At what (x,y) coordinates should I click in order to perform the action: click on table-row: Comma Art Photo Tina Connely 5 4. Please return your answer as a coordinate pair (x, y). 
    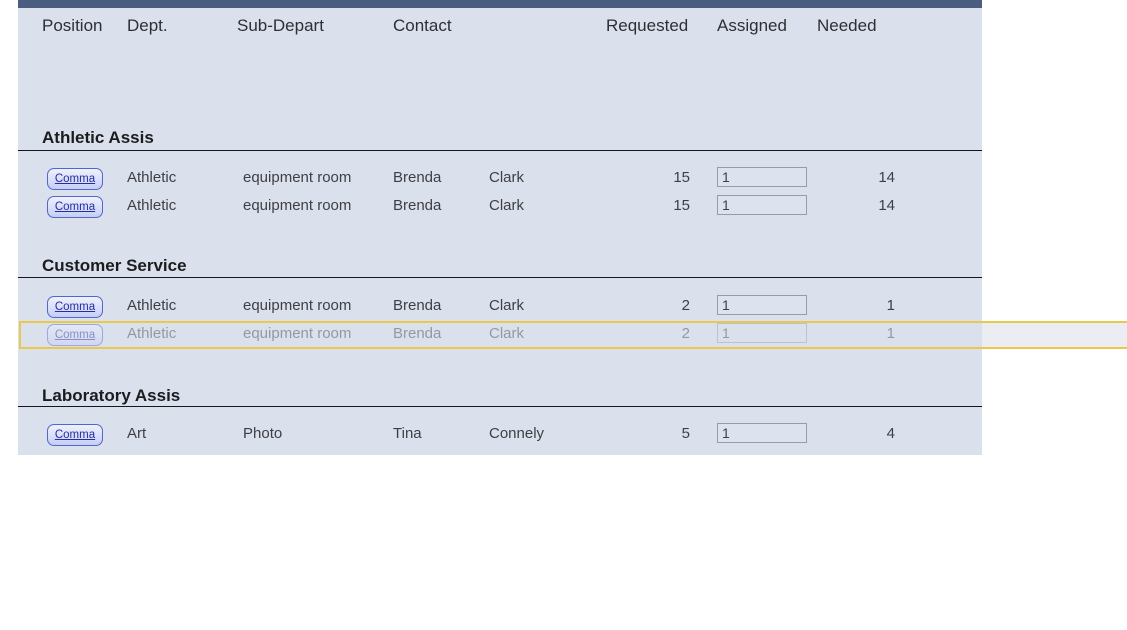
    Looking at the image, I should click on (500, 434).